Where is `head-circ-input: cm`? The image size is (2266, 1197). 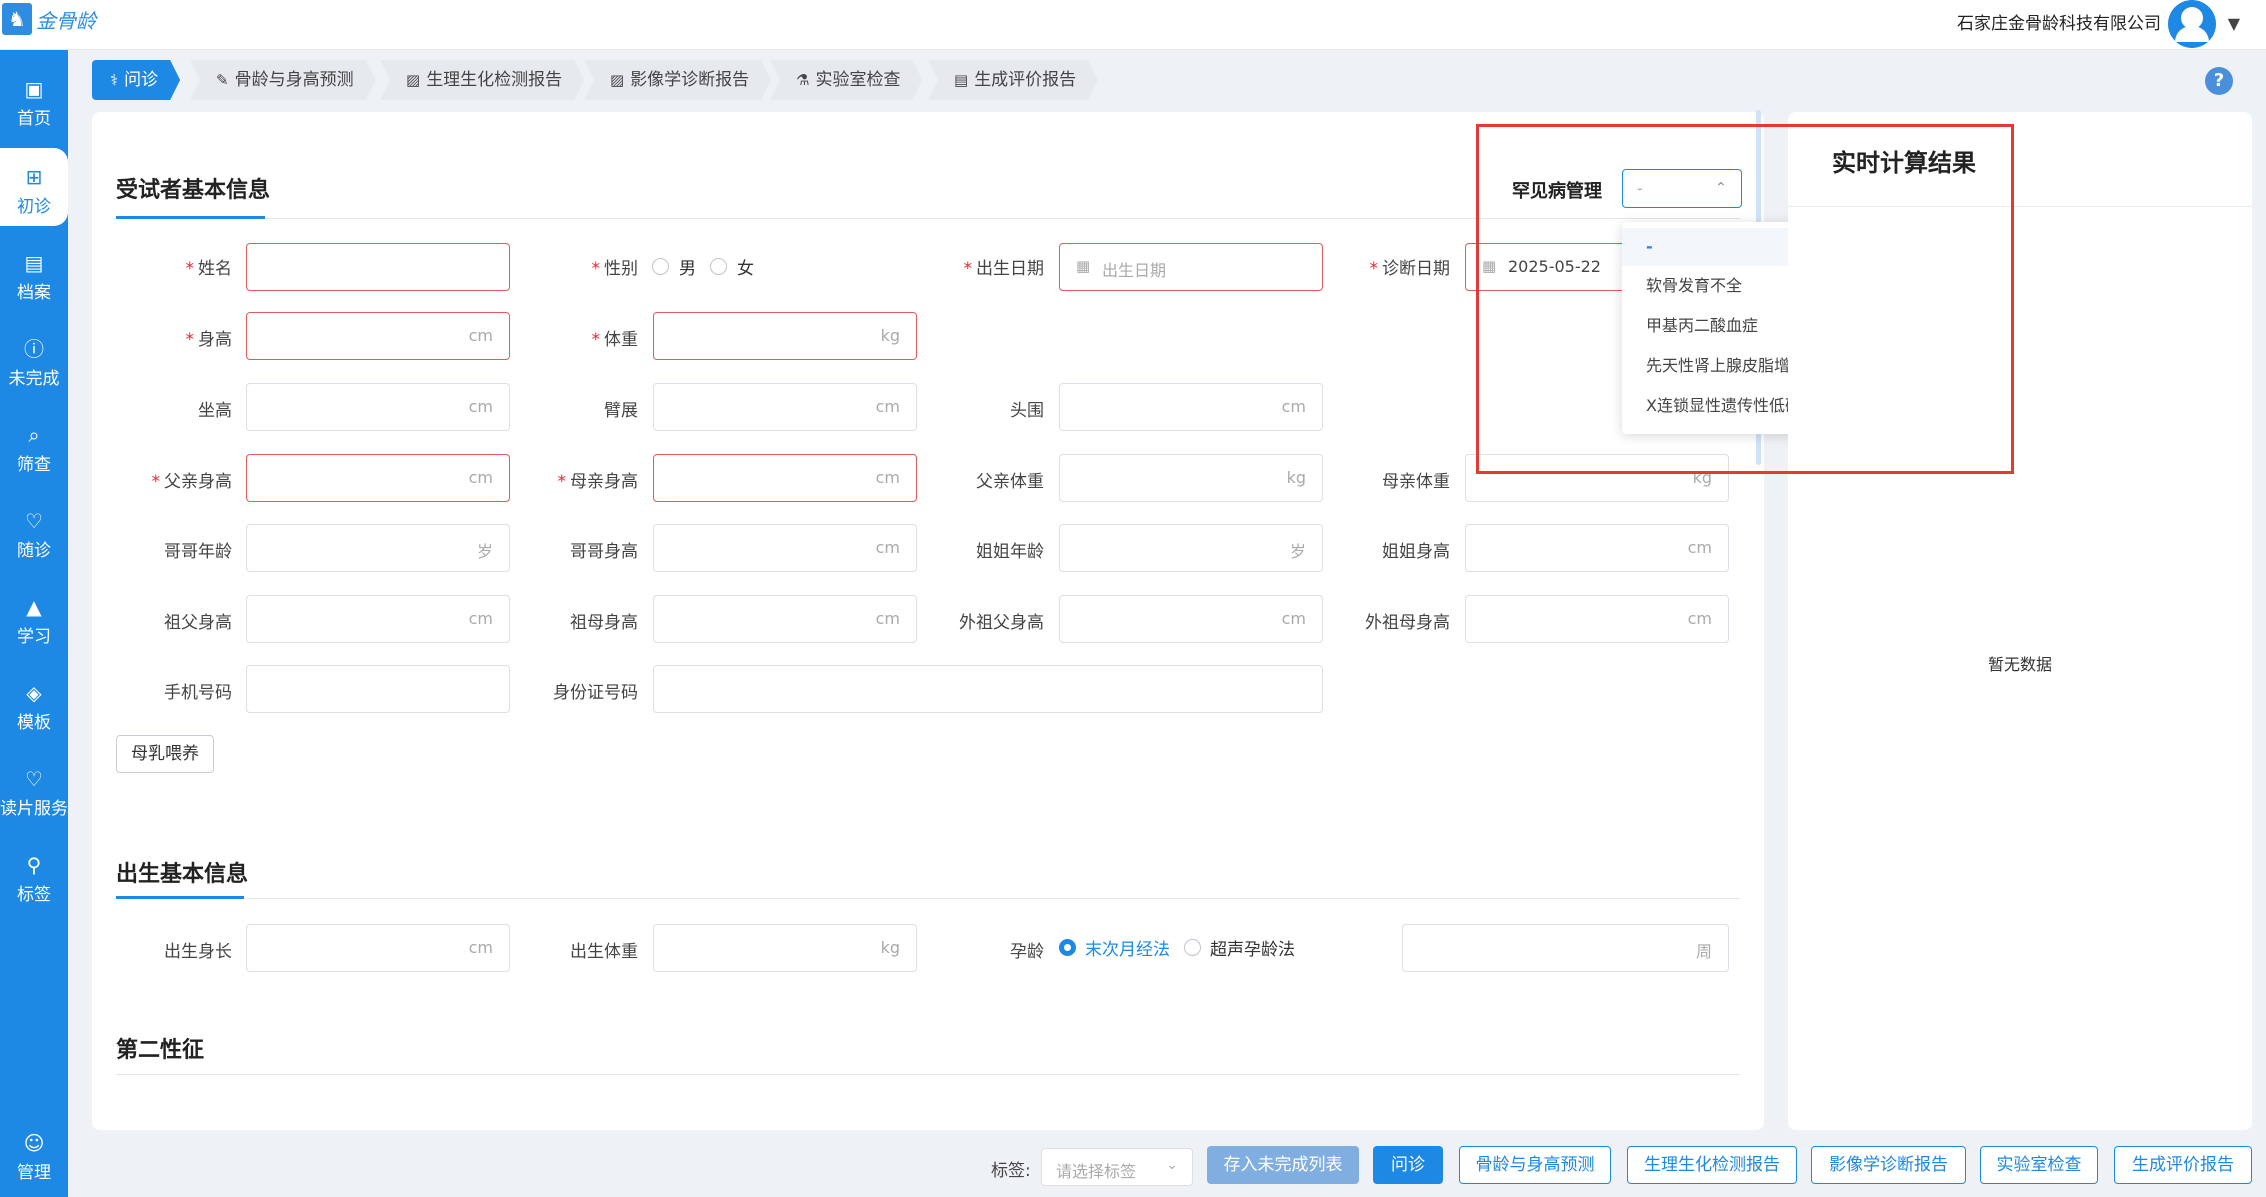
head-circ-input: cm is located at coordinates (1191, 407).